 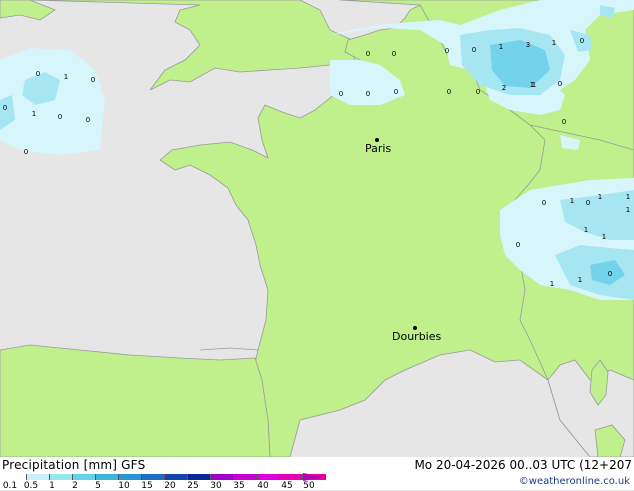 What do you see at coordinates (523, 465) in the screenshot?
I see `forecast-datetime: Mo 20-04-2026 00..03 UTC (12+207` at bounding box center [523, 465].